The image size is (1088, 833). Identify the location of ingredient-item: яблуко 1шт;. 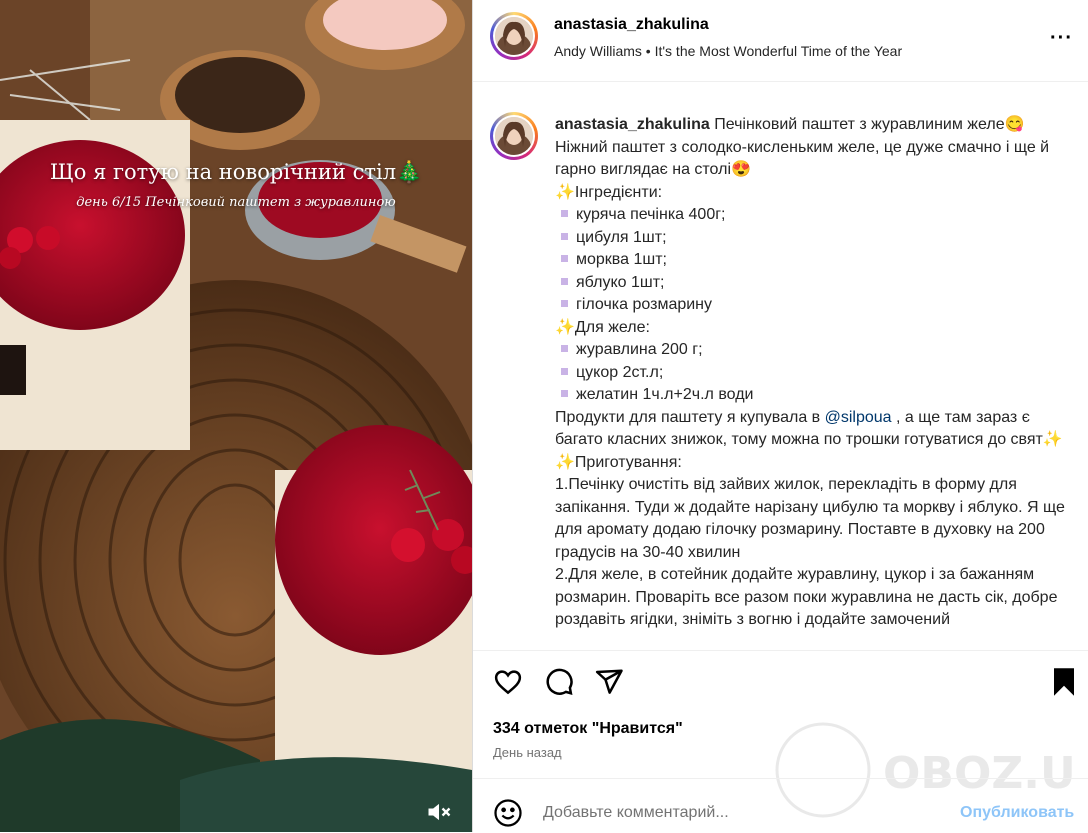
(620, 282).